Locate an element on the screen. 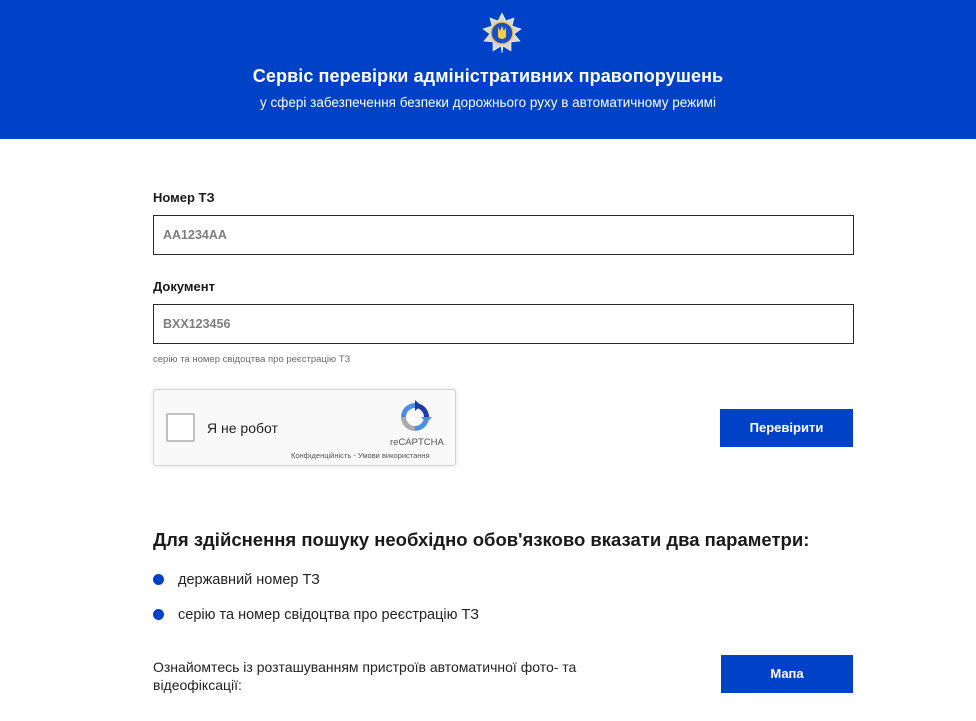  map-button: Мапа is located at coordinates (787, 674).